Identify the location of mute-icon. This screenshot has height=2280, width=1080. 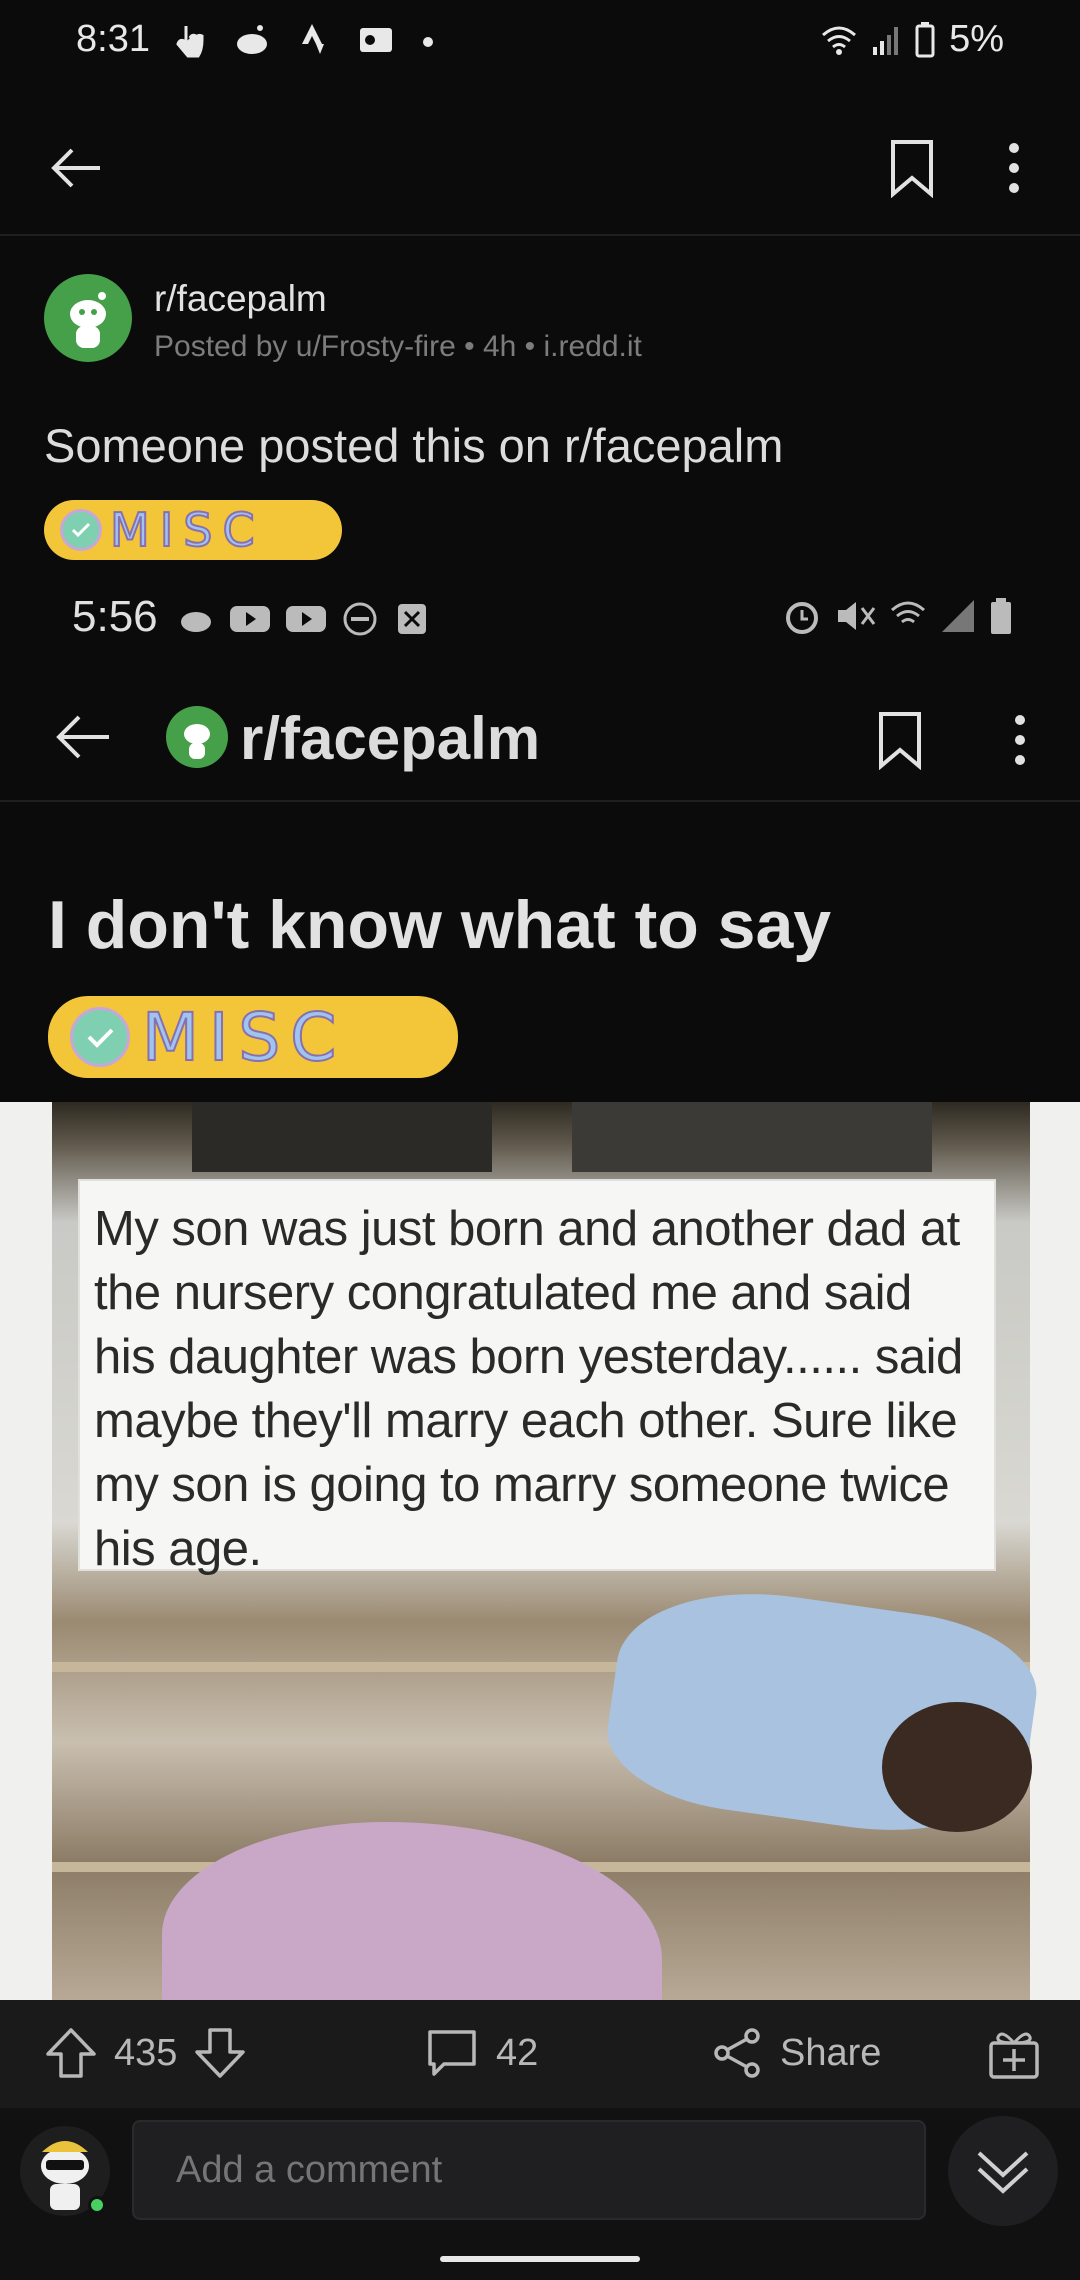
(857, 616).